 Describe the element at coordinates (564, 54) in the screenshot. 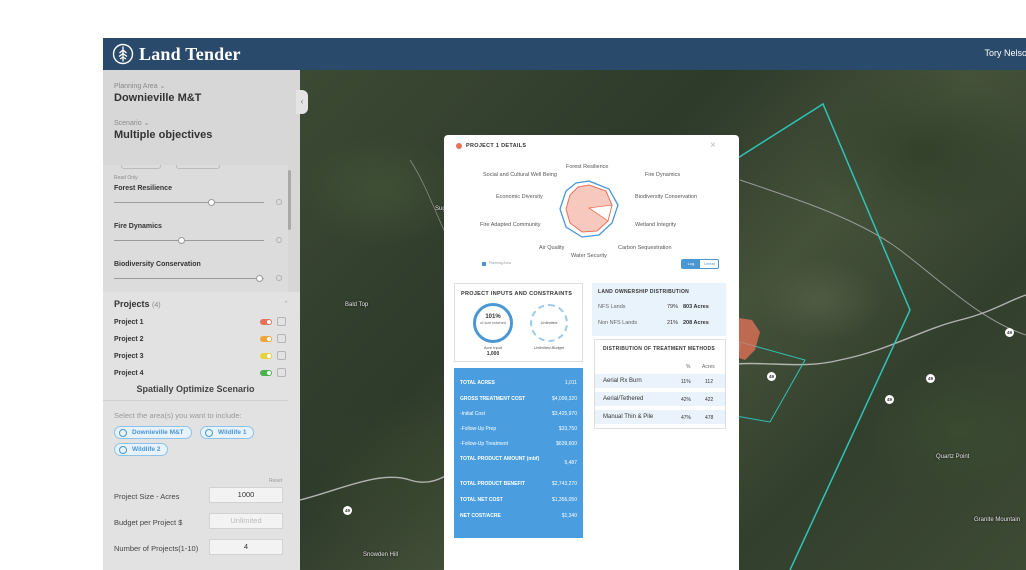

I see `top-bar: Land Tender Tory Nelson` at that location.